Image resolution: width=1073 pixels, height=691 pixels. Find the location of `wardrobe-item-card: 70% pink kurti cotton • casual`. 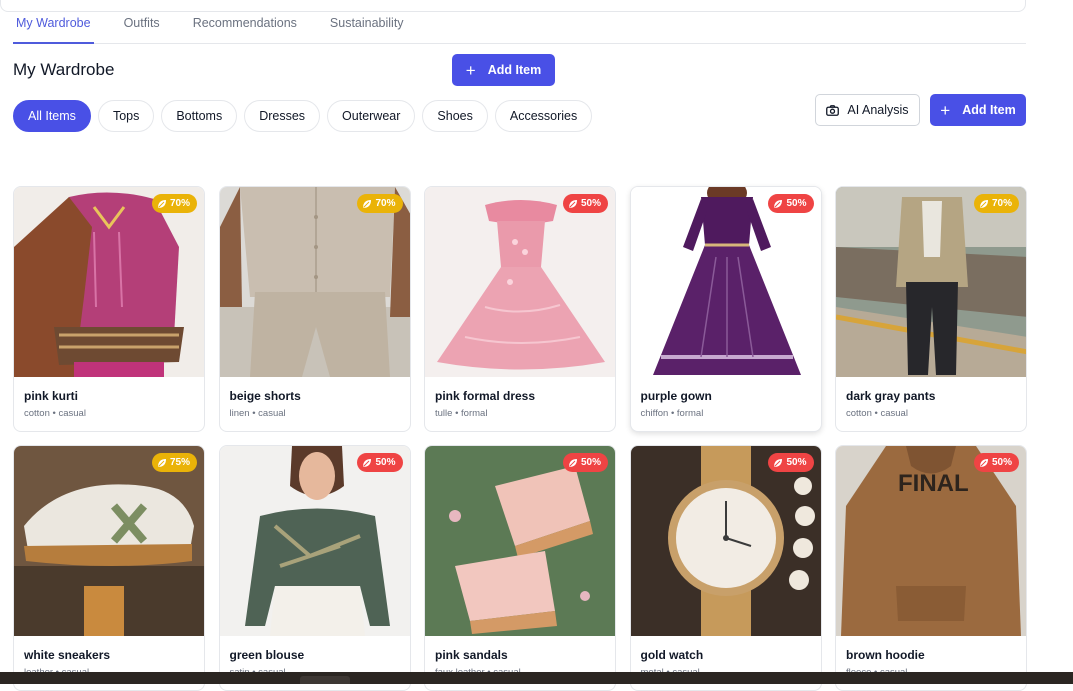

wardrobe-item-card: 70% pink kurti cotton • casual is located at coordinates (109, 309).